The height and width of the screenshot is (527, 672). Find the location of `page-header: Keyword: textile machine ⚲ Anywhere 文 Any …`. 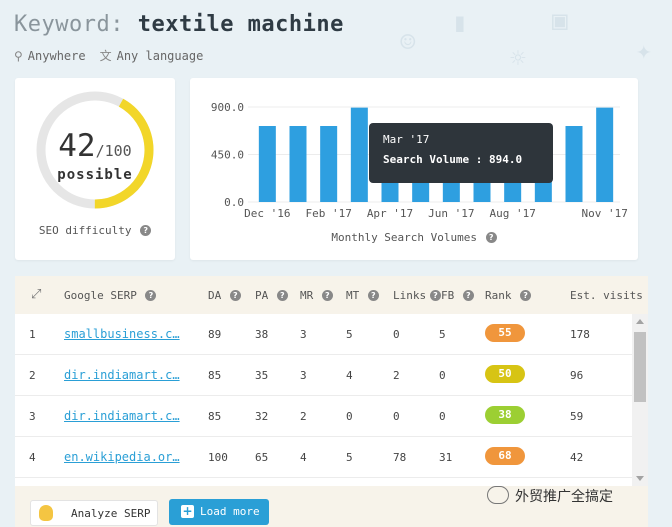

page-header: Keyword: textile machine ⚲ Anywhere 文 Any … is located at coordinates (179, 38).